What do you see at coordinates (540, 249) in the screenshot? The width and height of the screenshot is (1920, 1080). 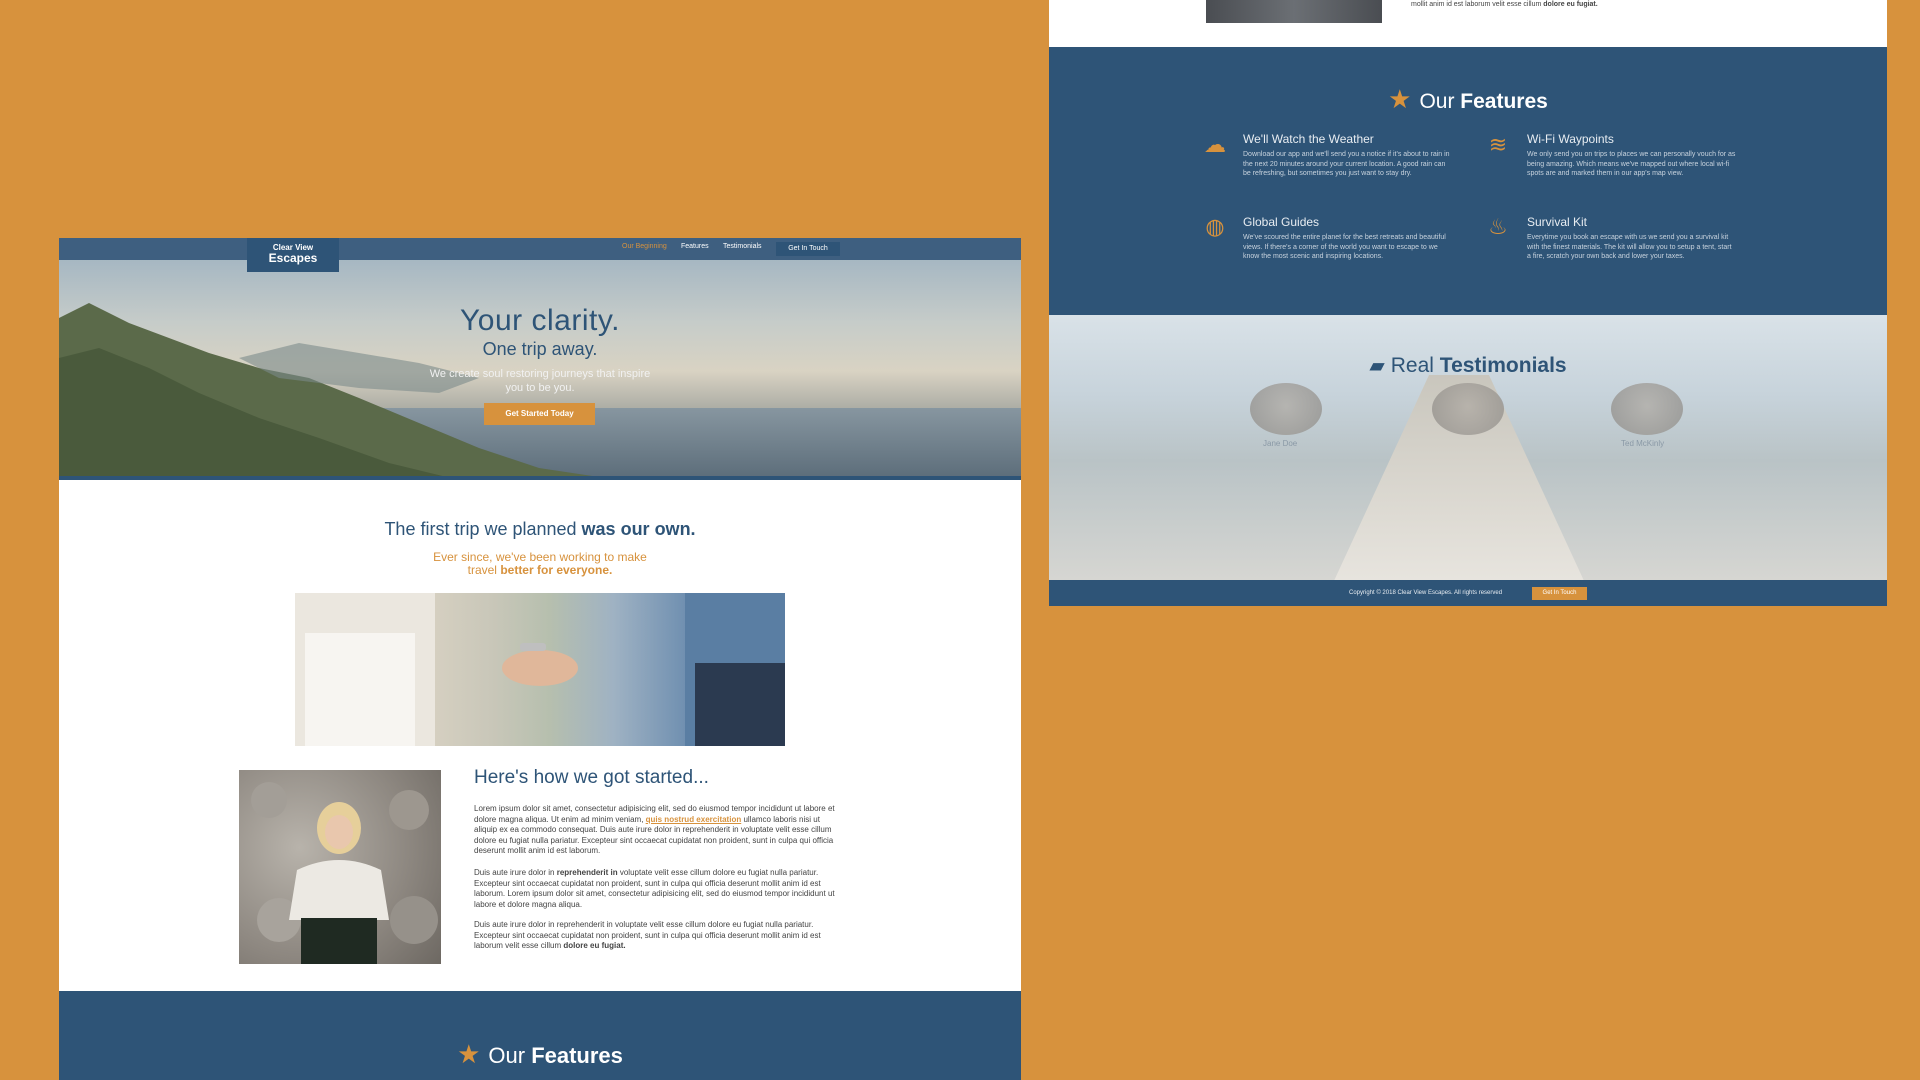 I see `navbar` at bounding box center [540, 249].